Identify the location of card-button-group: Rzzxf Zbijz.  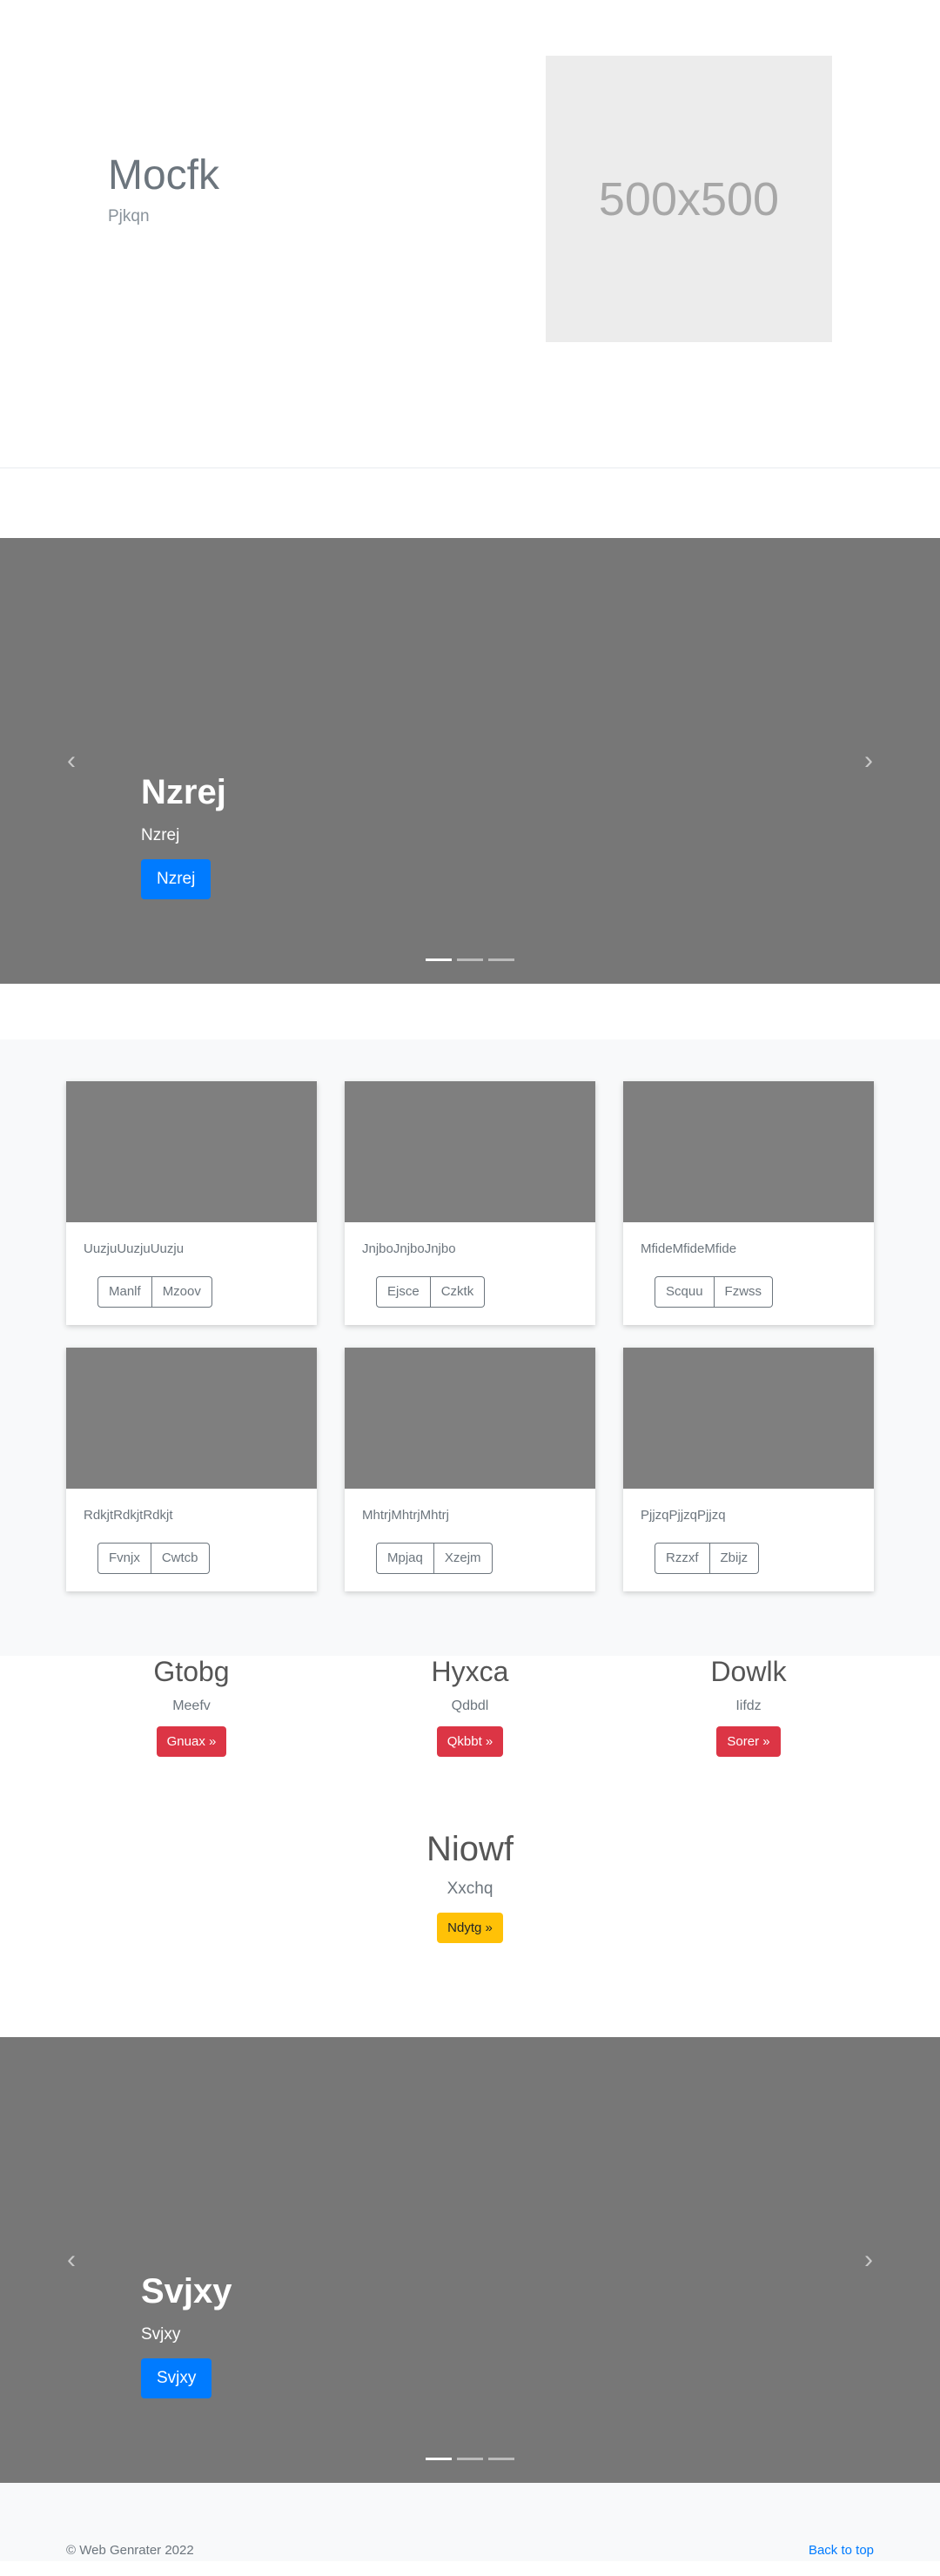
(708, 1558).